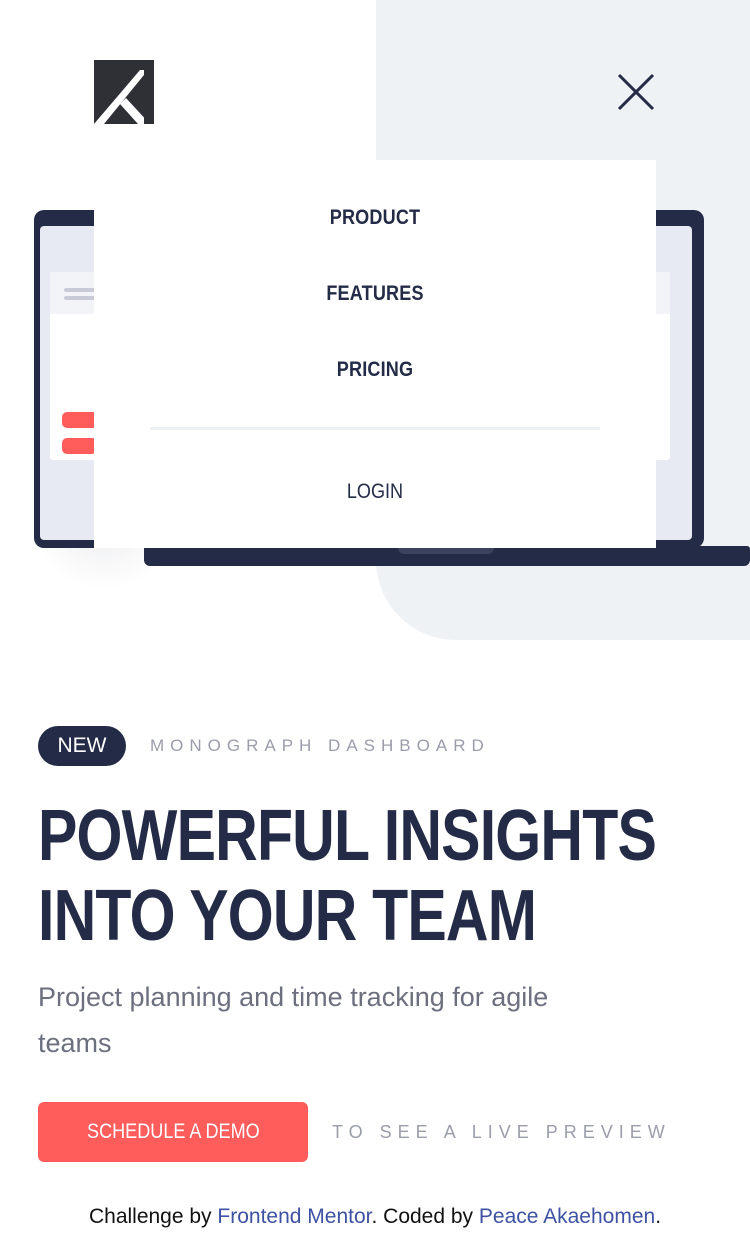 Image resolution: width=750 pixels, height=1250 pixels. What do you see at coordinates (287, 916) in the screenshot?
I see `headline-line-2: INTO YOUR TEAM` at bounding box center [287, 916].